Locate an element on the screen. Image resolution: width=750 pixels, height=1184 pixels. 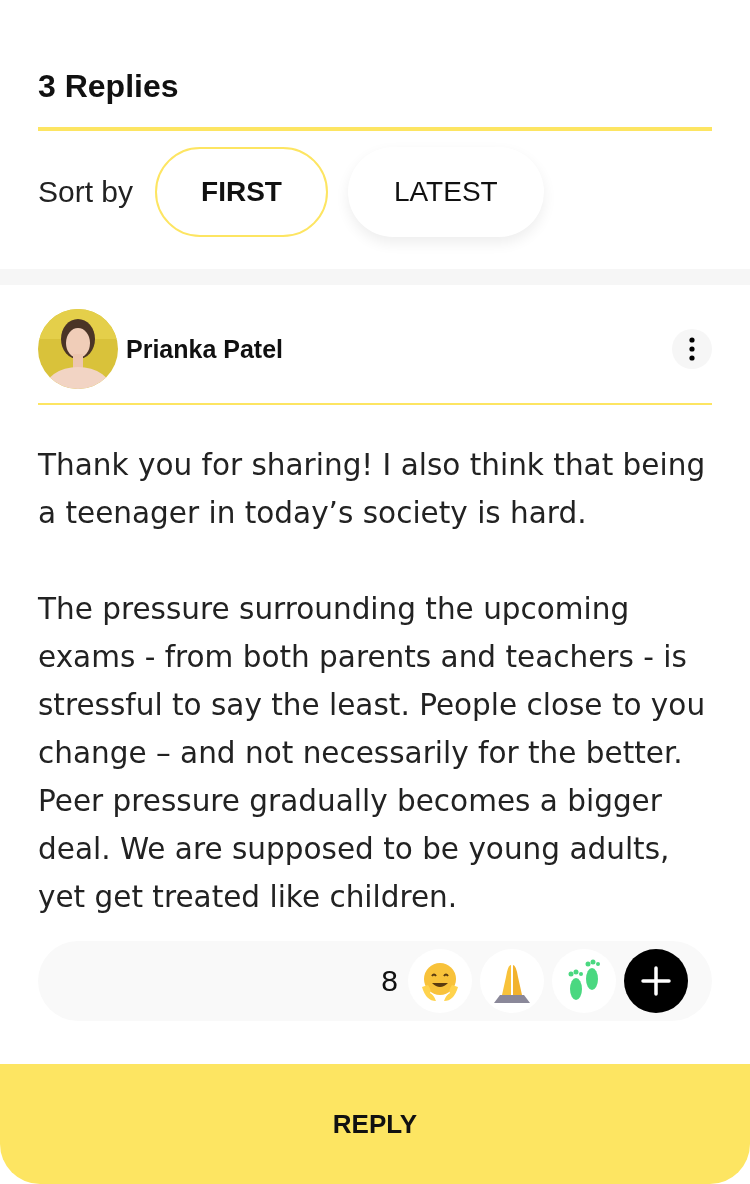
reply-button: REPLY is located at coordinates (375, 1124).